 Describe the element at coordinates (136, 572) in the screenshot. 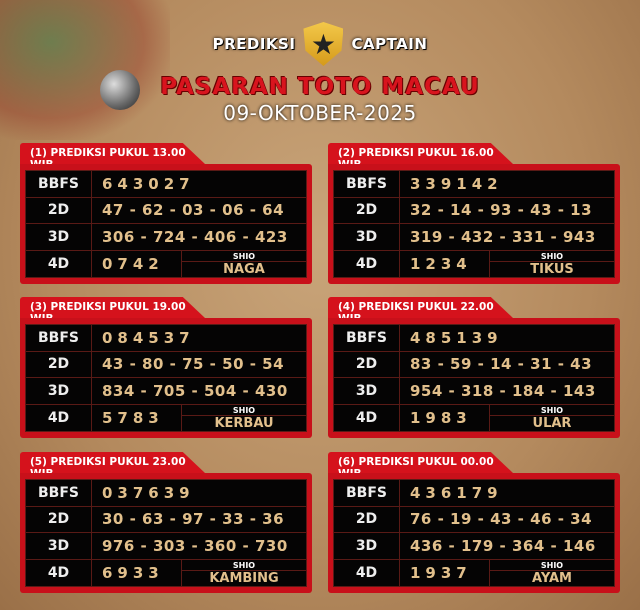

I see `4d-value: 6933` at that location.